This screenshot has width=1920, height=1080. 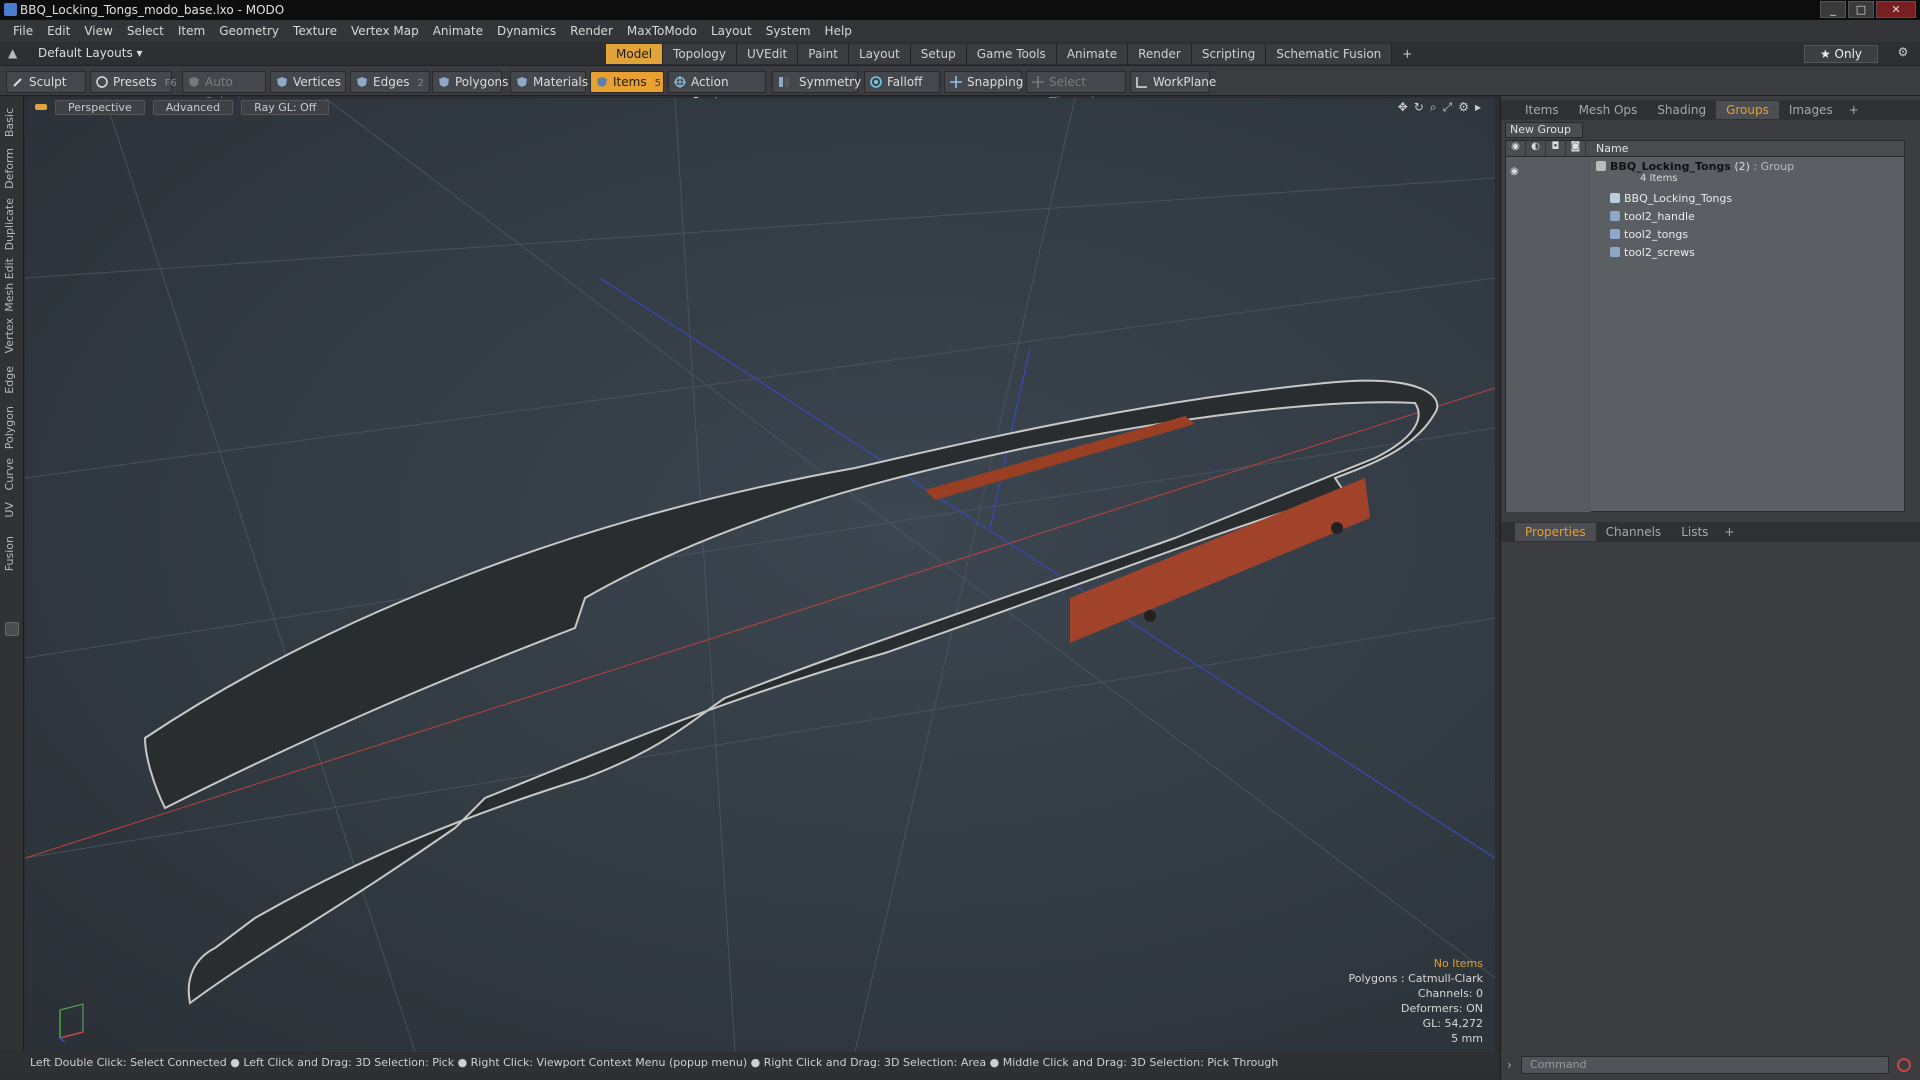 I want to click on sculpt-button: Sculpt, so click(x=46, y=82).